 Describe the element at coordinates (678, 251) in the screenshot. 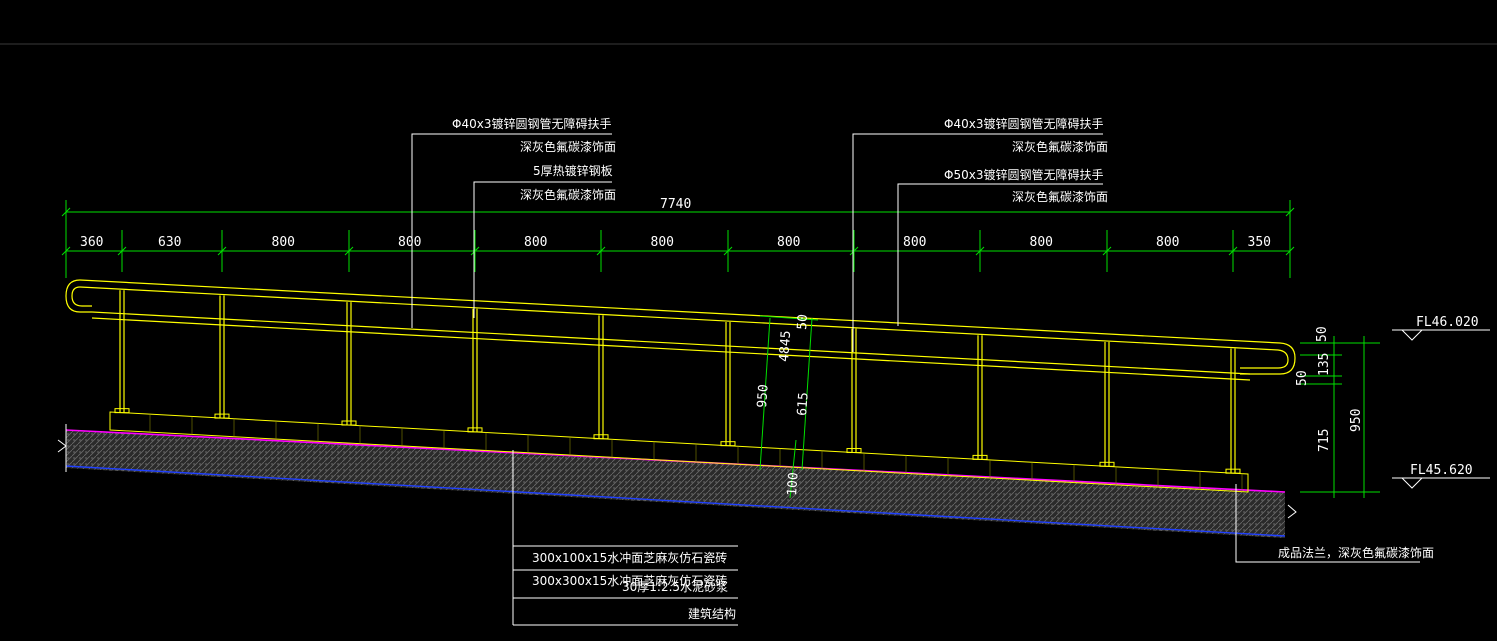

I see `segment-dimensions: 360 630 800 800 800 800 800 800 800 800 350` at that location.